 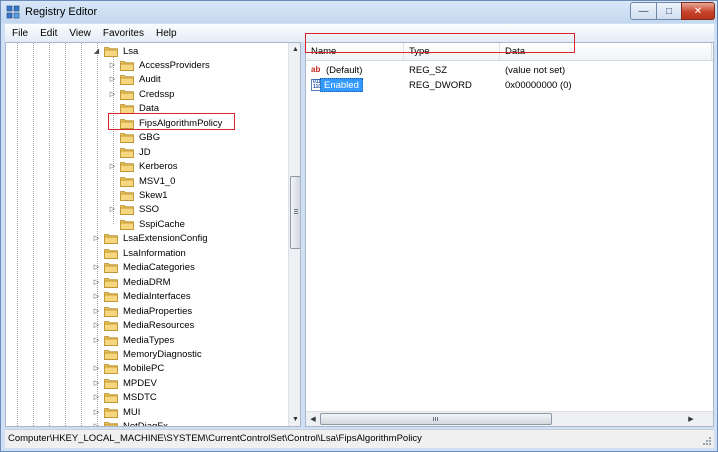 I want to click on tree-vertical-scrollbar: ▲ ▼, so click(x=294, y=234).